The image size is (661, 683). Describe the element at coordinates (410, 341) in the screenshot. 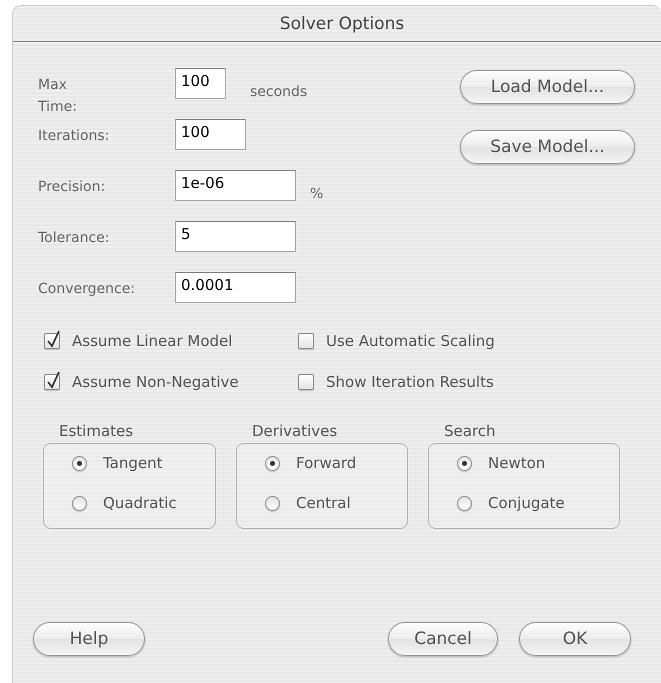

I see `checkbox-label: Use Automatic Scaling` at that location.